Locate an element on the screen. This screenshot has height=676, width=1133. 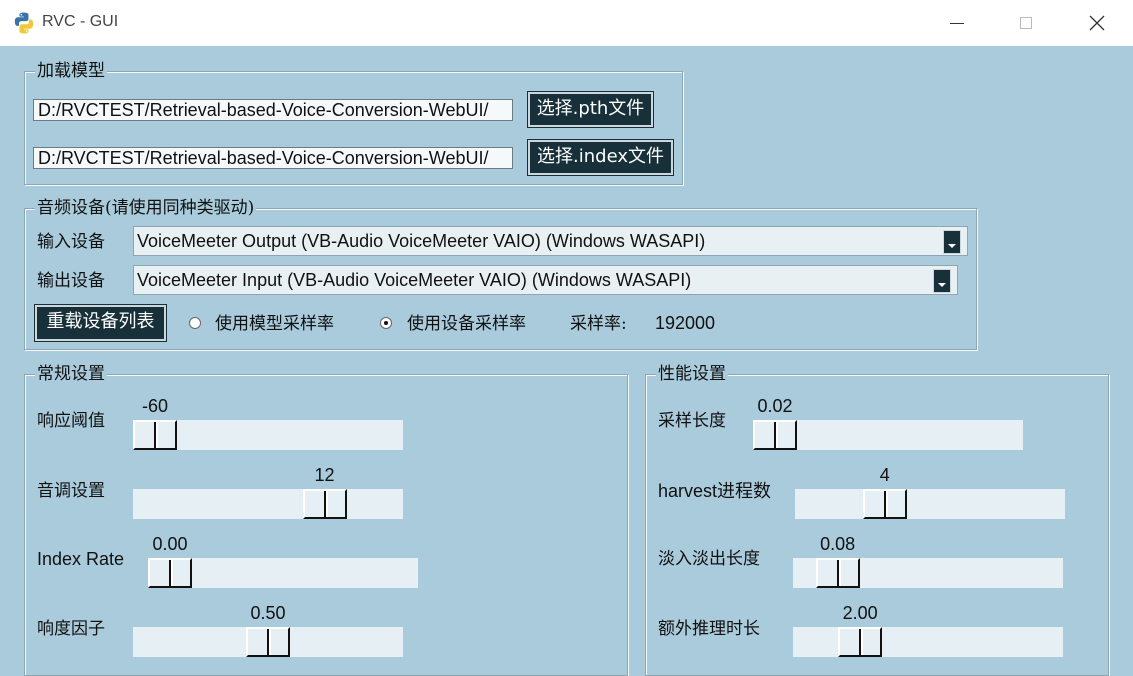
audio-device-legend: 音频设备(请使用同种类驱动) is located at coordinates (146, 208).